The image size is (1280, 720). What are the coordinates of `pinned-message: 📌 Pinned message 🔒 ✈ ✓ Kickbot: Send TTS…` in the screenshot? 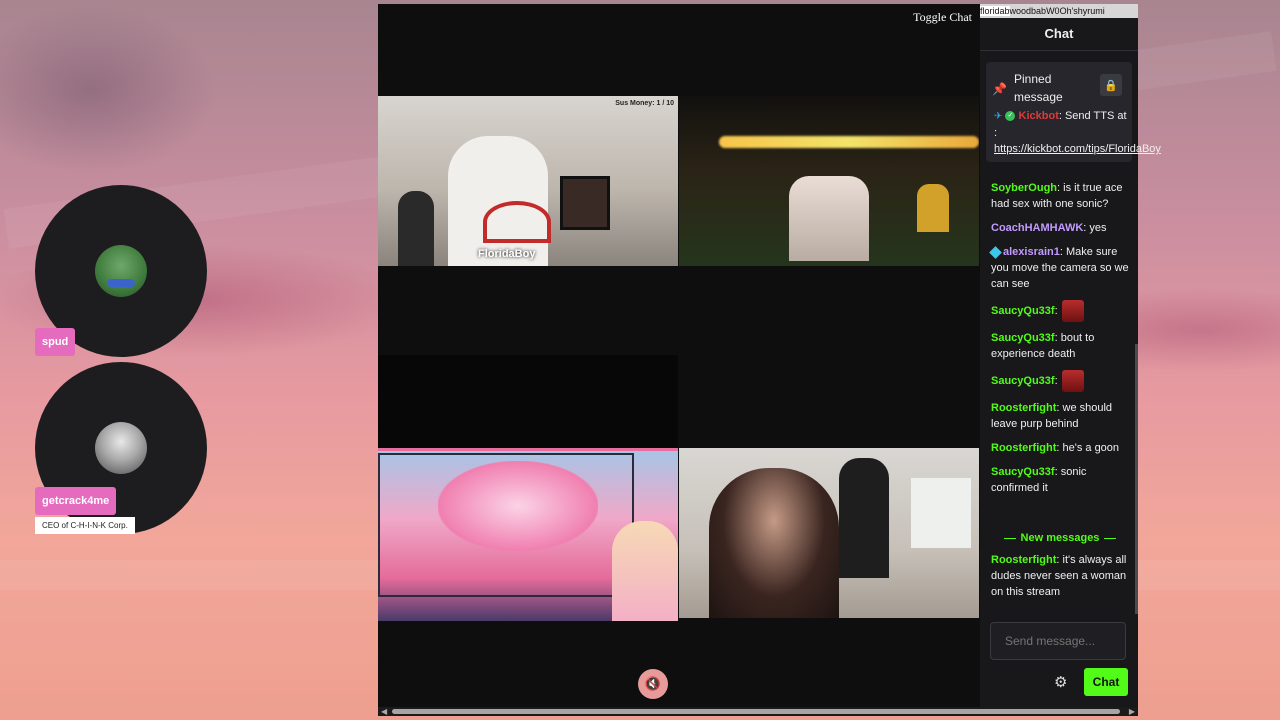 It's located at (1073, 112).